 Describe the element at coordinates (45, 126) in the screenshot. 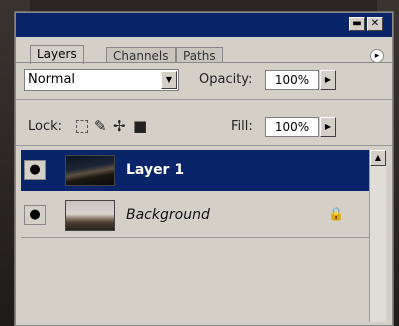

I see `lock-label: Lock:` at that location.